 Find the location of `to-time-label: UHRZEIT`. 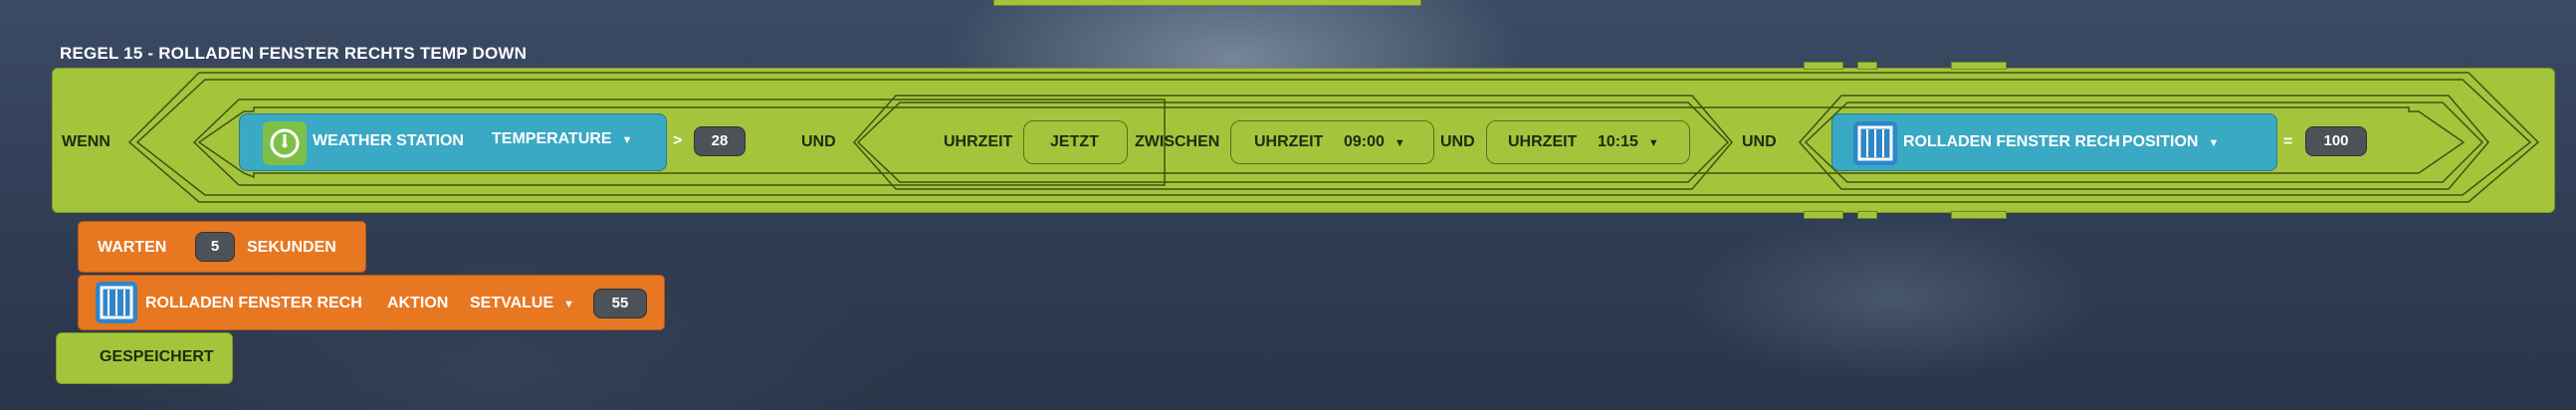

to-time-label: UHRZEIT is located at coordinates (1543, 141).